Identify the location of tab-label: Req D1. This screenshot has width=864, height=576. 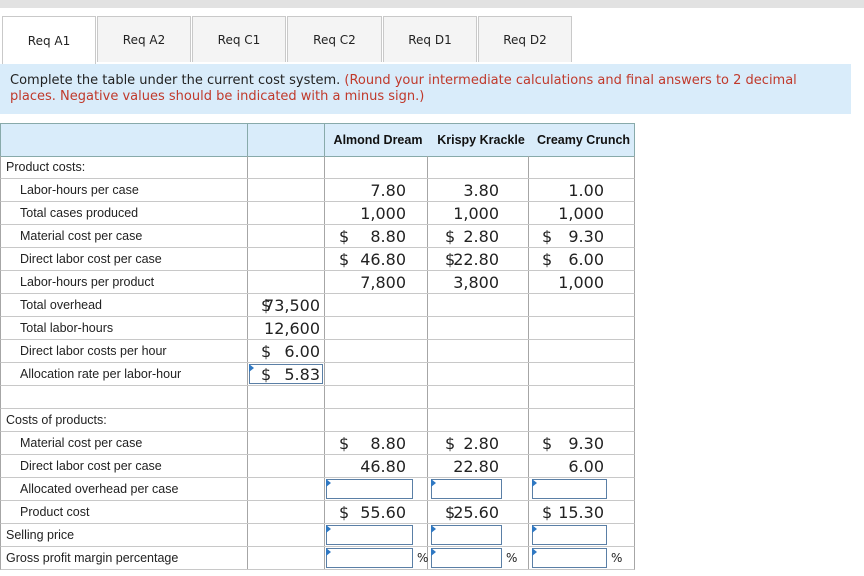
(430, 39).